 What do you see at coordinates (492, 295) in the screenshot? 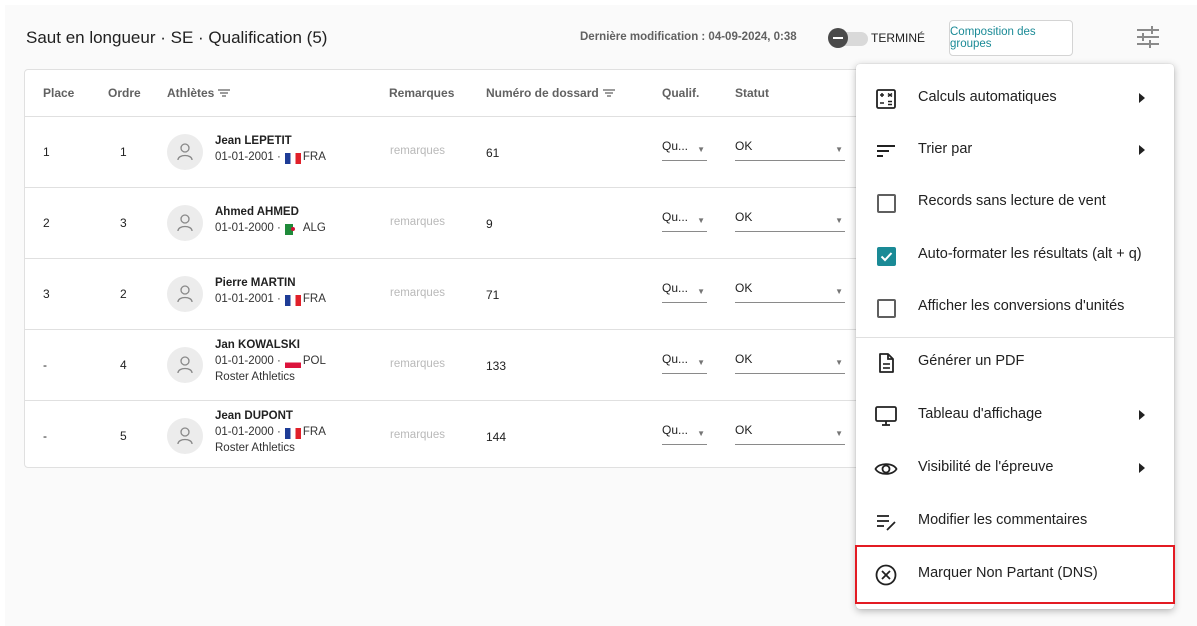
I see `dossard-cell: 71` at bounding box center [492, 295].